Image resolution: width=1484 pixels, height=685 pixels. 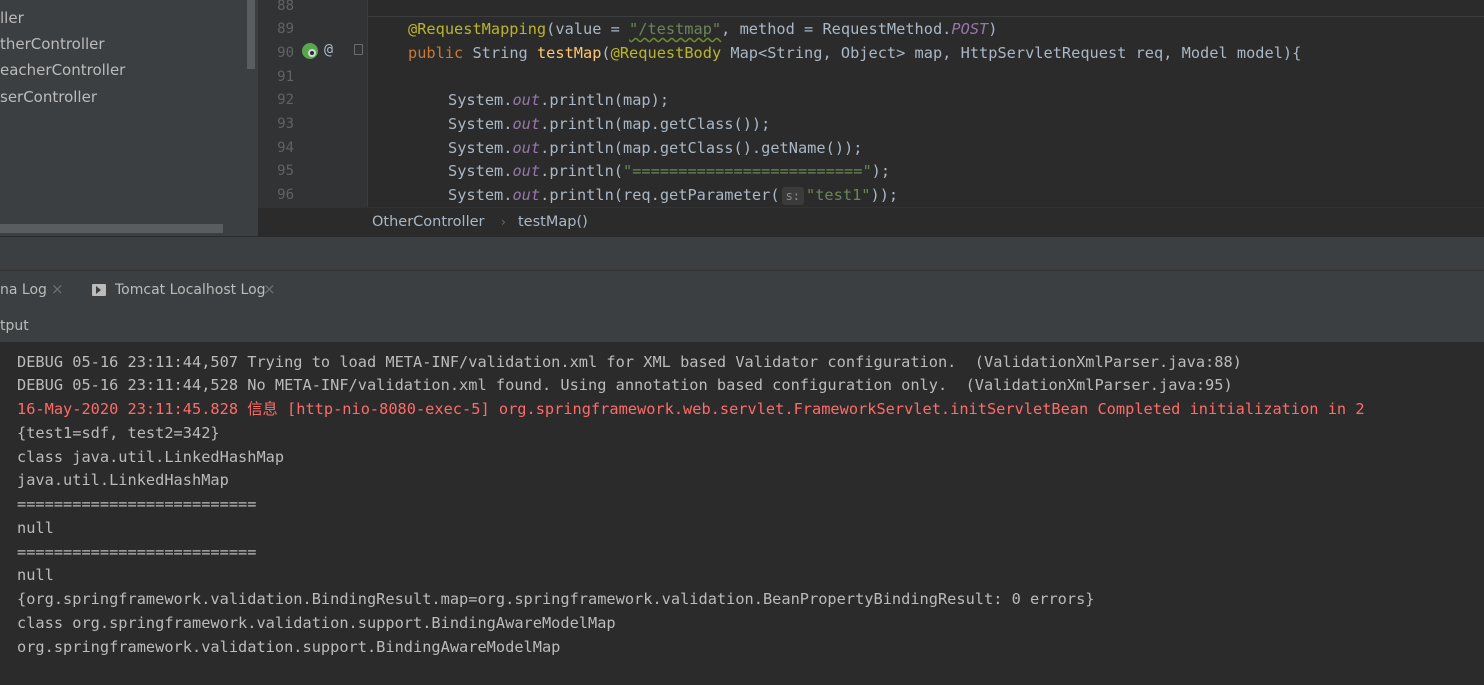 I want to click on tree-item-controller: ller, so click(x=12, y=18).